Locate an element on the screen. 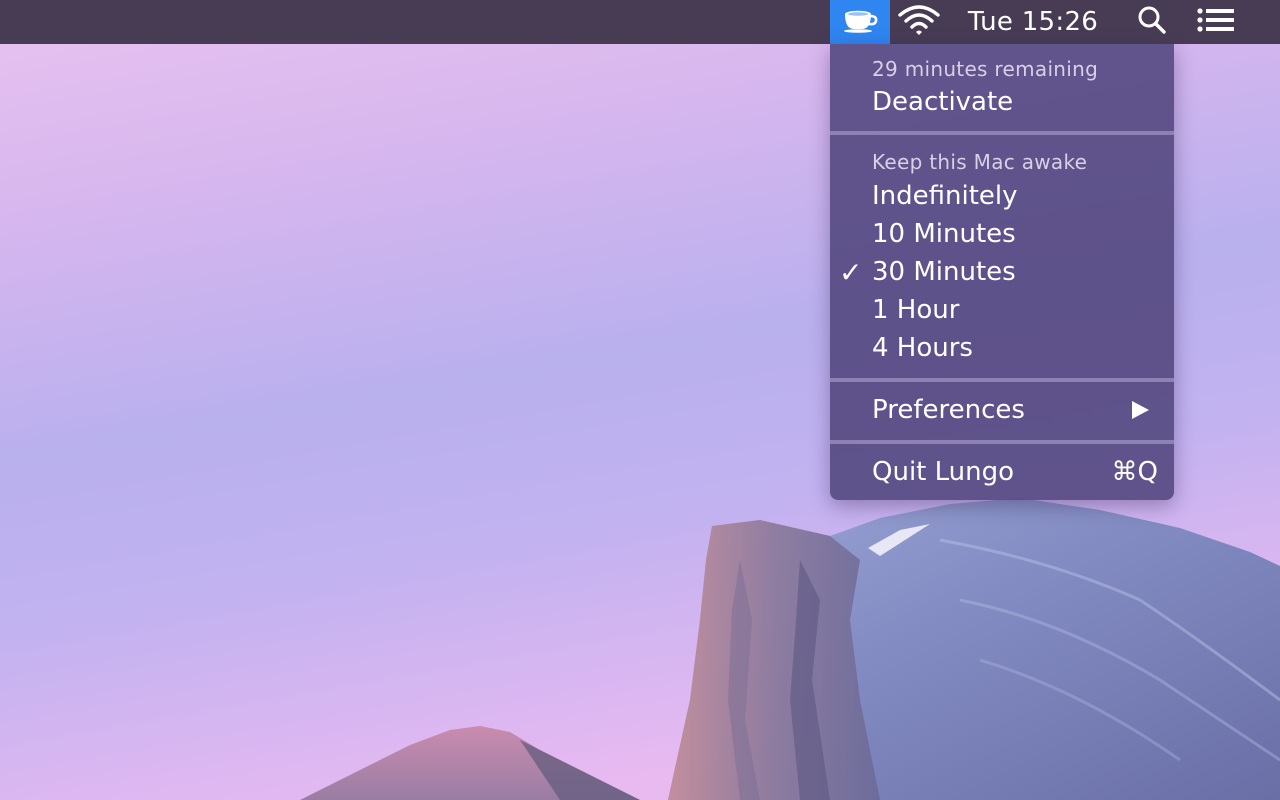 The height and width of the screenshot is (800, 1280). wifi-icon is located at coordinates (919, 22).